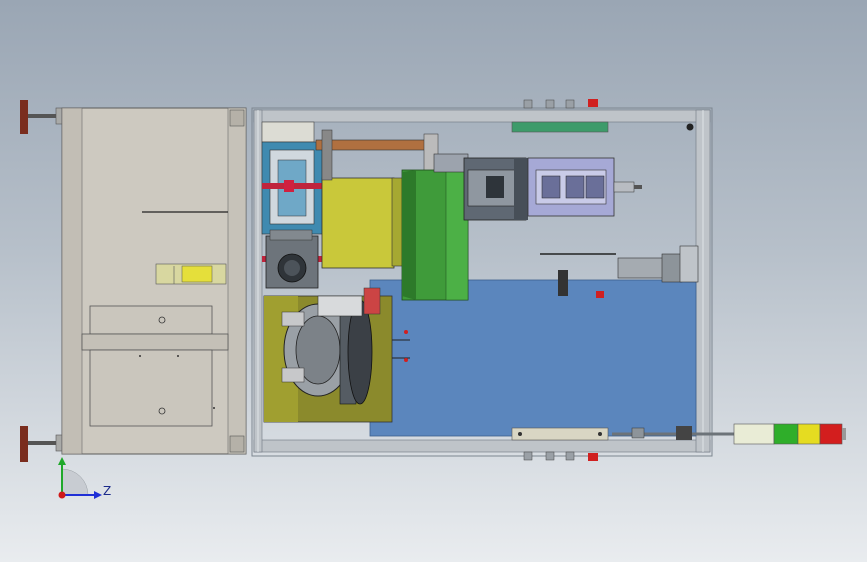 This screenshot has height=562, width=867. I want to click on triad-arc, so click(75, 482).